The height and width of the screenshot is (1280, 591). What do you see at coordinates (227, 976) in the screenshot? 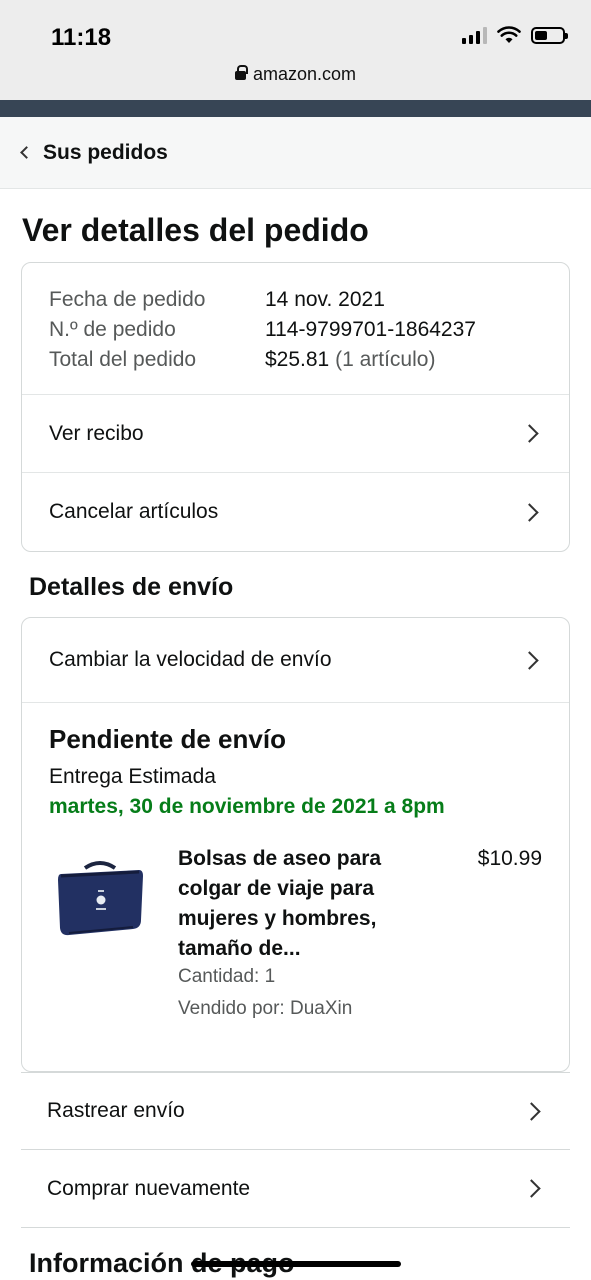
I see `product-quantity: Cantidad: 1` at bounding box center [227, 976].